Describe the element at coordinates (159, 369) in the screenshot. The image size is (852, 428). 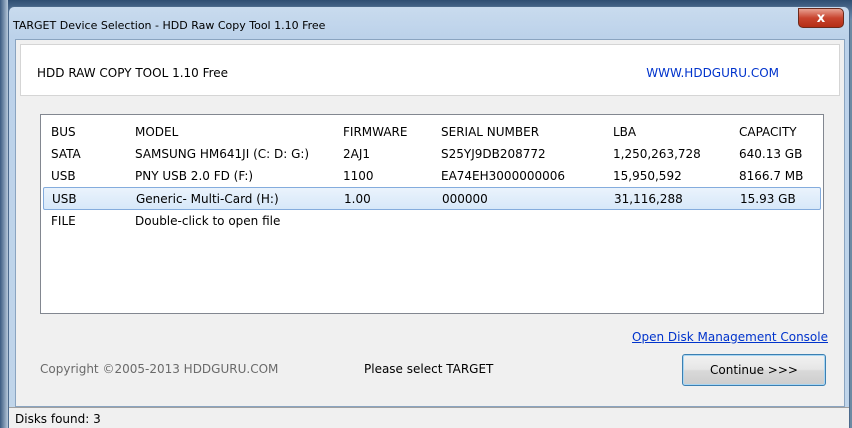
I see `copyright-text: Copyright ©2005-2013 HDDGURU.COM` at that location.